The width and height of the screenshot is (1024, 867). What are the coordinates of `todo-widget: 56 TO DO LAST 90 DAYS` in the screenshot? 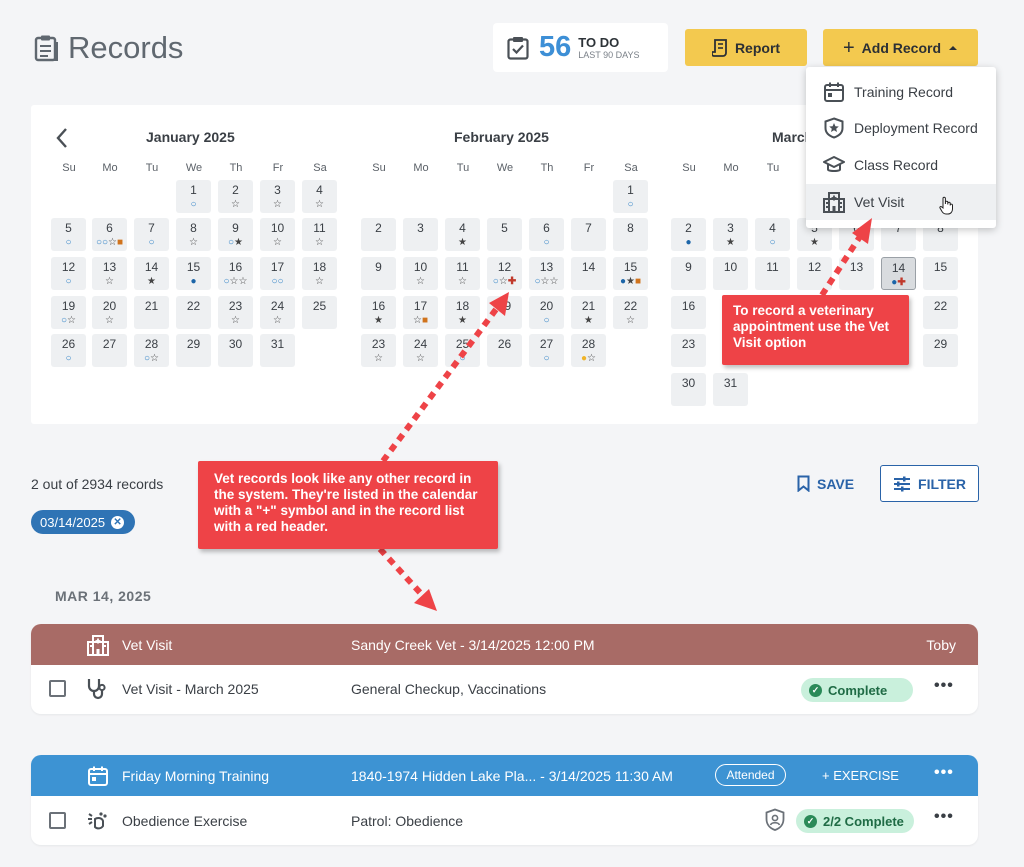 It's located at (580, 47).